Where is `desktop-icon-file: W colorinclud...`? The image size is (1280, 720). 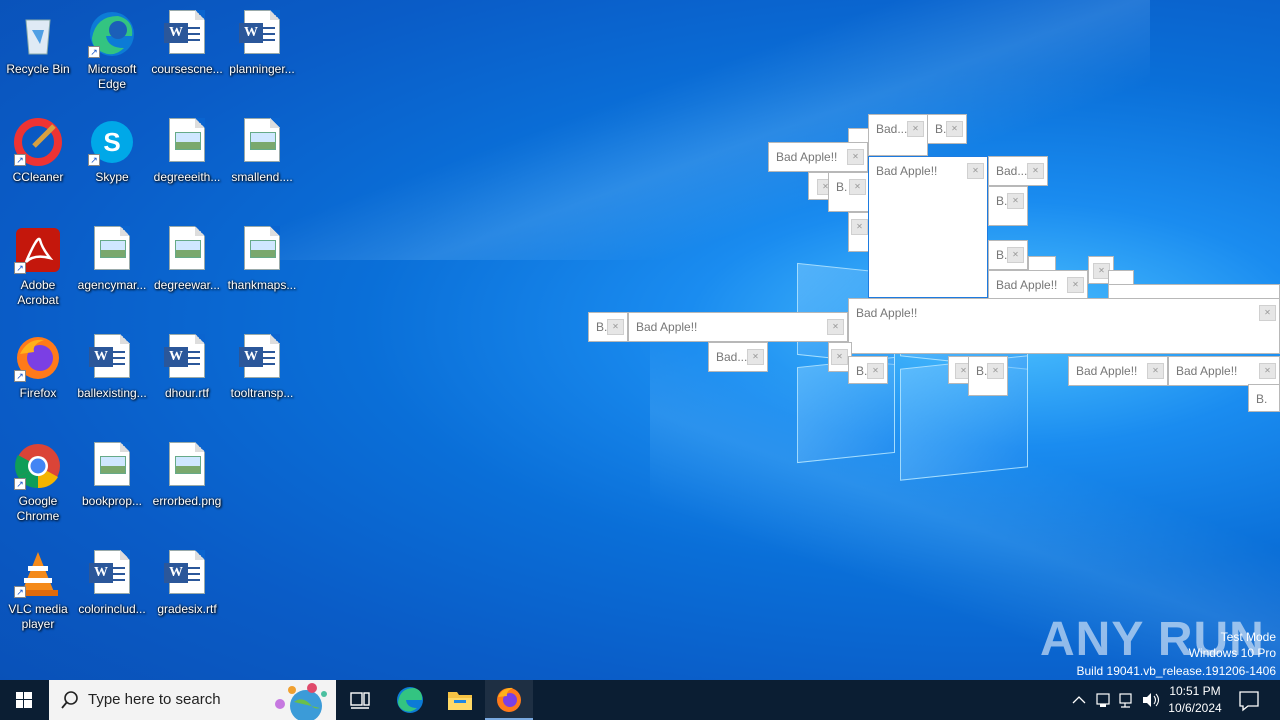
desktop-icon-file: W colorinclud... is located at coordinates (112, 597).